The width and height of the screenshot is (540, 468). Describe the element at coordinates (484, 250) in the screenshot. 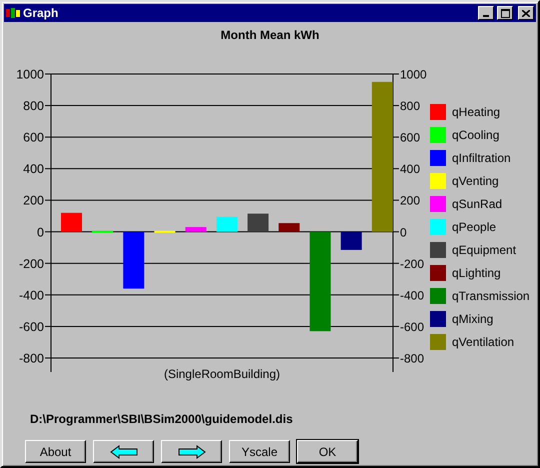

I see `legend-label: qEquipment` at that location.